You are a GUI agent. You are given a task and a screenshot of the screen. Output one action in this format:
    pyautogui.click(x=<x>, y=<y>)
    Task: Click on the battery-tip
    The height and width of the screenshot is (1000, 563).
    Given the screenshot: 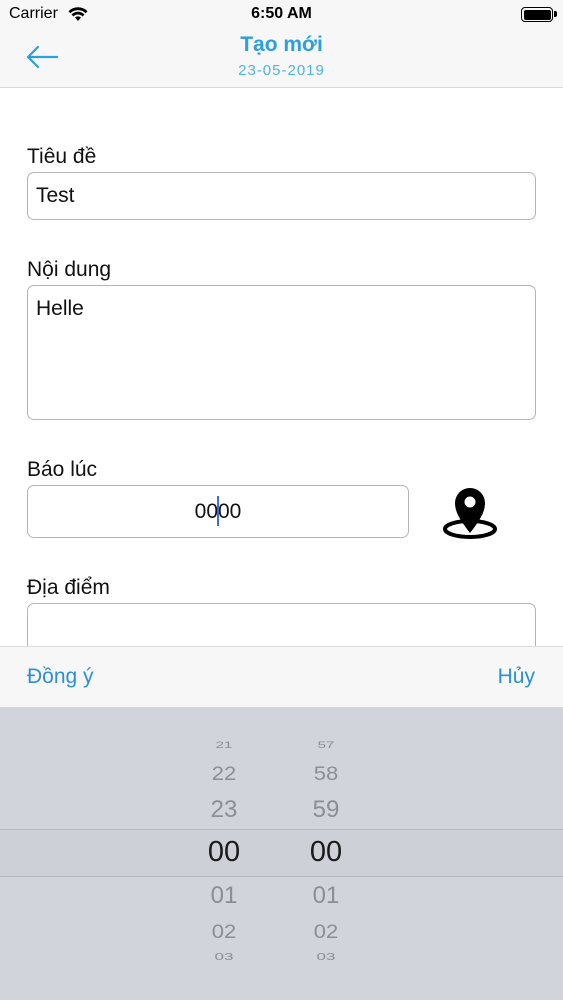 What is the action you would take?
    pyautogui.click(x=555, y=14)
    